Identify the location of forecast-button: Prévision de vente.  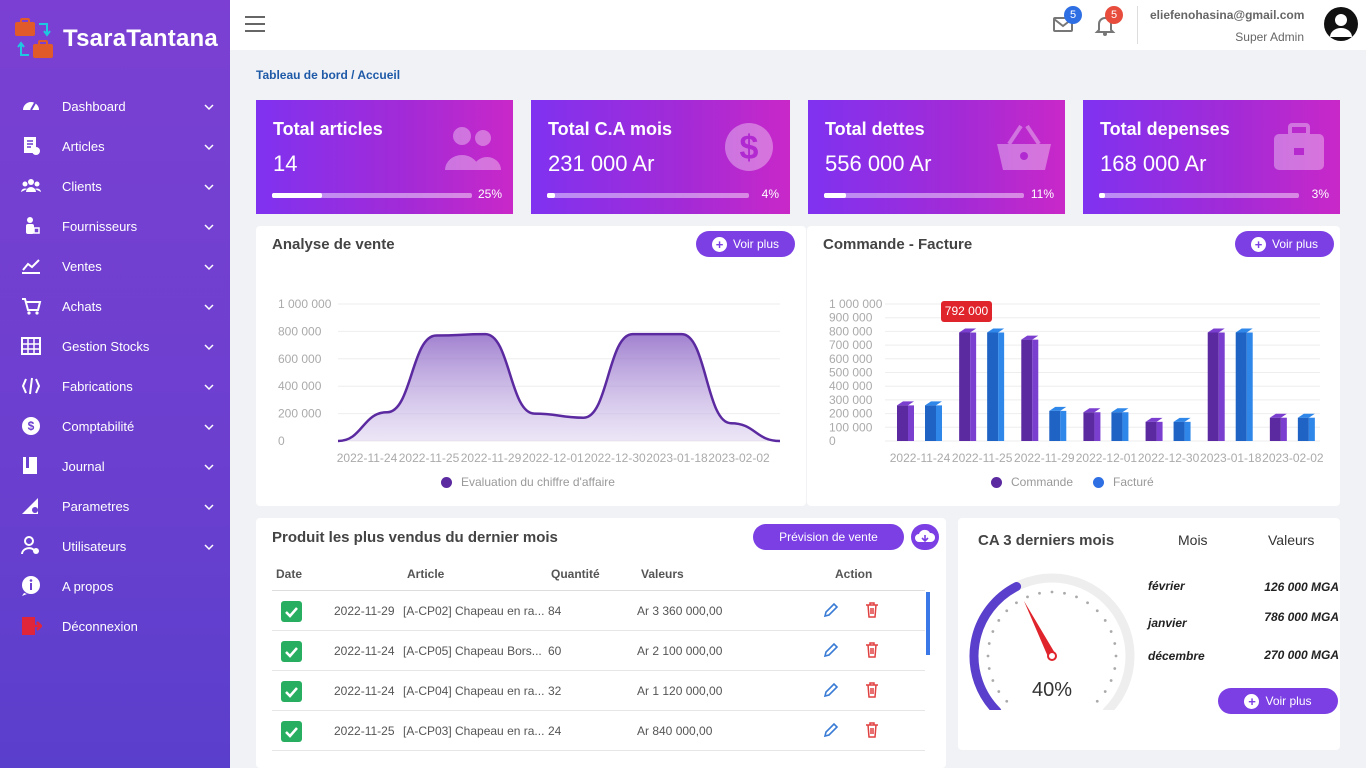
(828, 537).